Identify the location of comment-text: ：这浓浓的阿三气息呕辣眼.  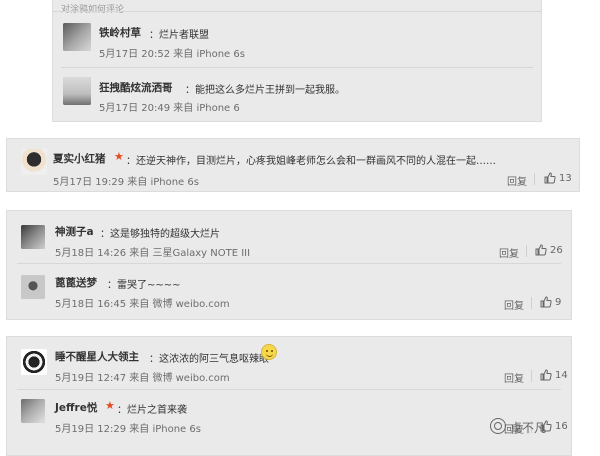
(209, 359).